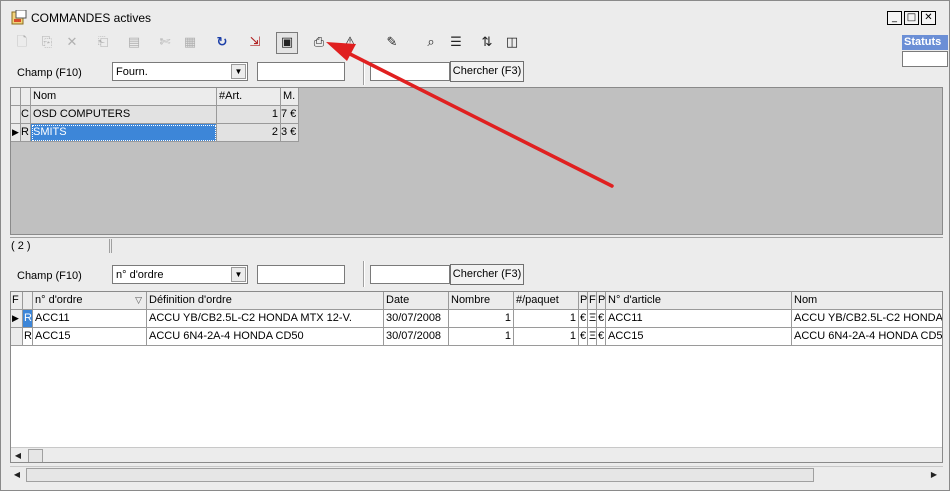 The image size is (950, 491). Describe the element at coordinates (867, 337) in the screenshot. I see `order-nom: ACCU 6N4-2A-4 HONDA CD50` at that location.